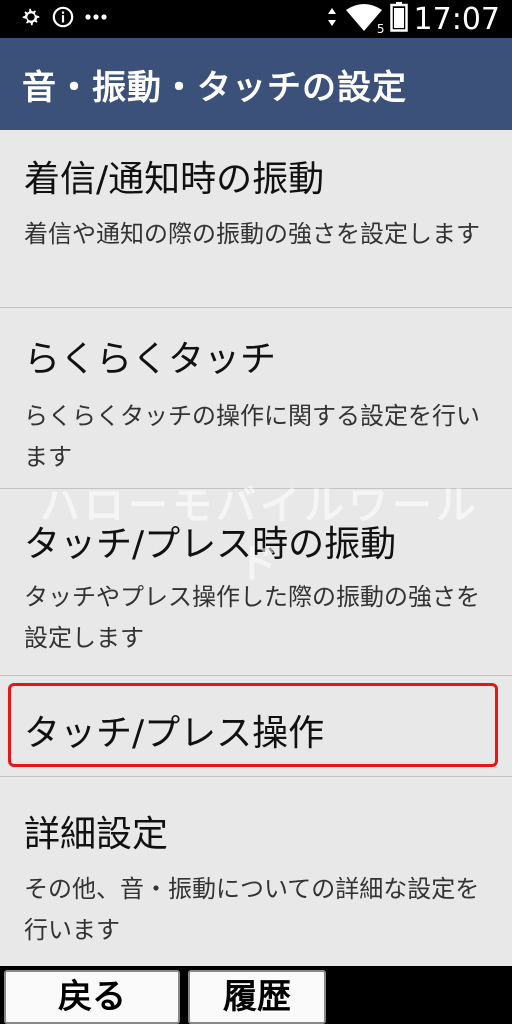  What do you see at coordinates (332, 19) in the screenshot?
I see `vibrate-icon` at bounding box center [332, 19].